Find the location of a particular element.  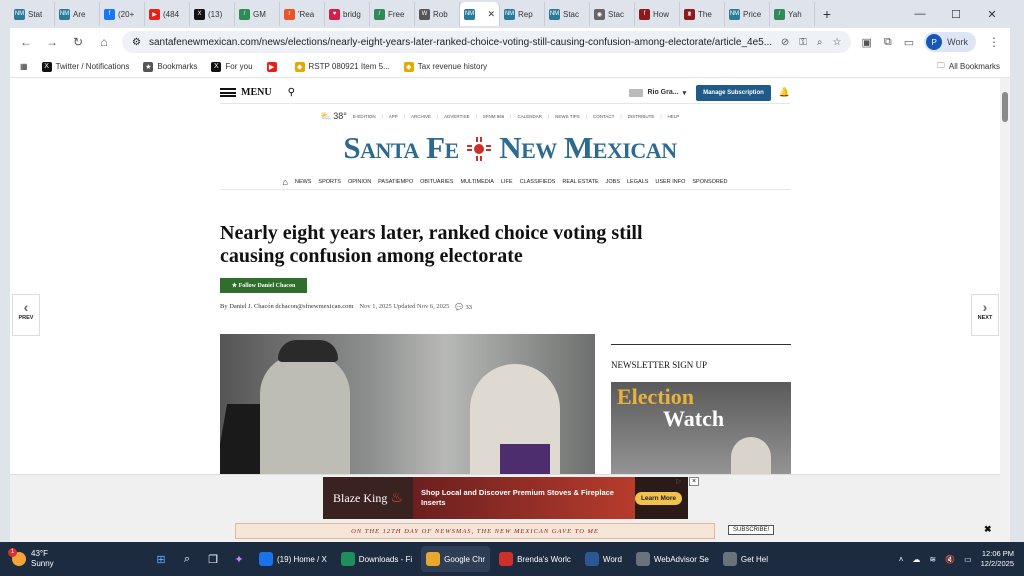

taskbar-app: Get Hel is located at coordinates (745, 559).